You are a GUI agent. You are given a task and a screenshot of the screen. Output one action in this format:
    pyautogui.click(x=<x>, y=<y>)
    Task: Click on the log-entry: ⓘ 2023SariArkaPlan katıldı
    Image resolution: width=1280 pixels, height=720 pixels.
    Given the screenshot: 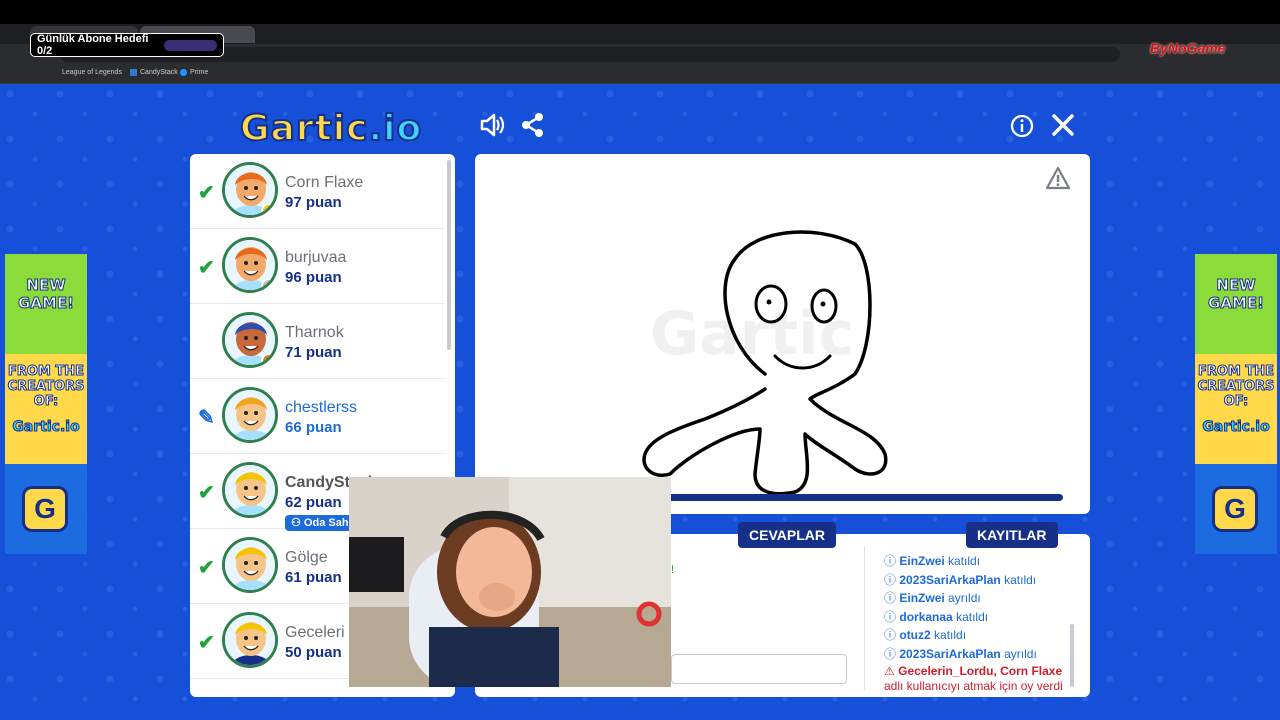 What is the action you would take?
    pyautogui.click(x=960, y=579)
    